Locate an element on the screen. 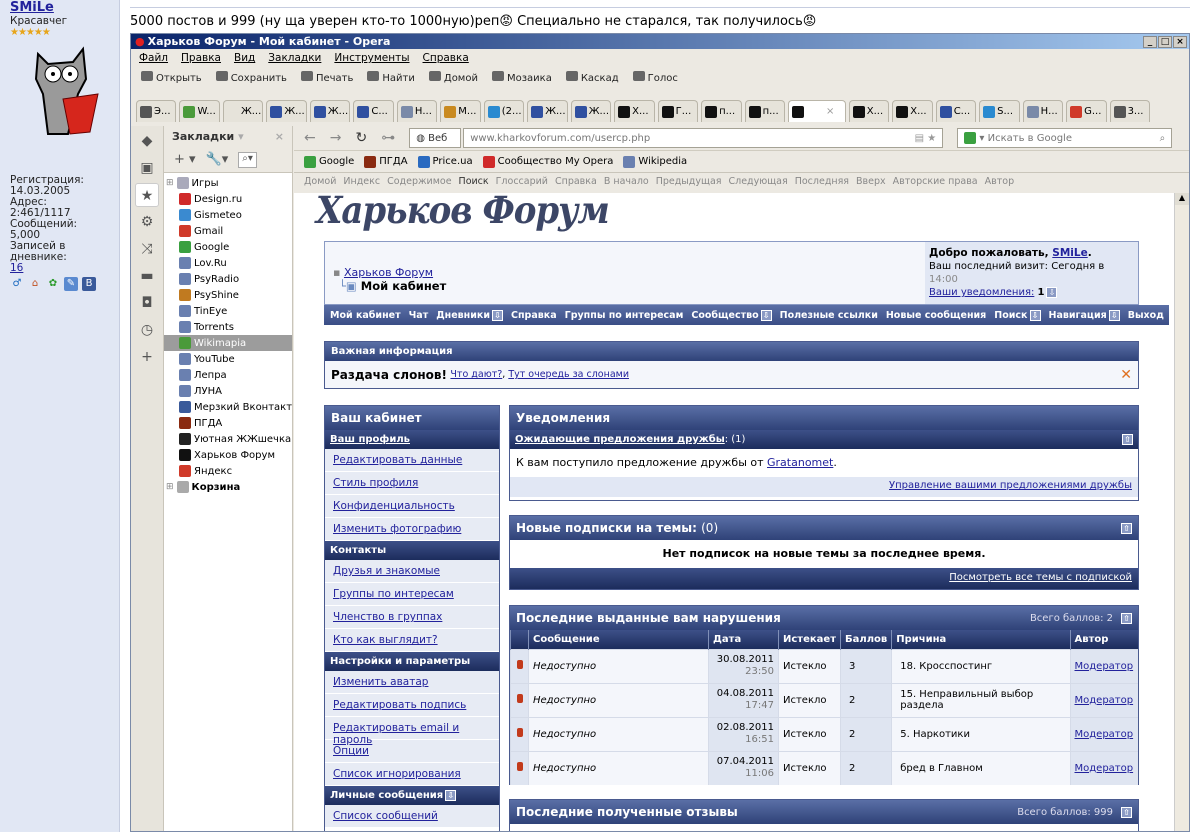  notes-icon: ▬ is located at coordinates (147, 276).